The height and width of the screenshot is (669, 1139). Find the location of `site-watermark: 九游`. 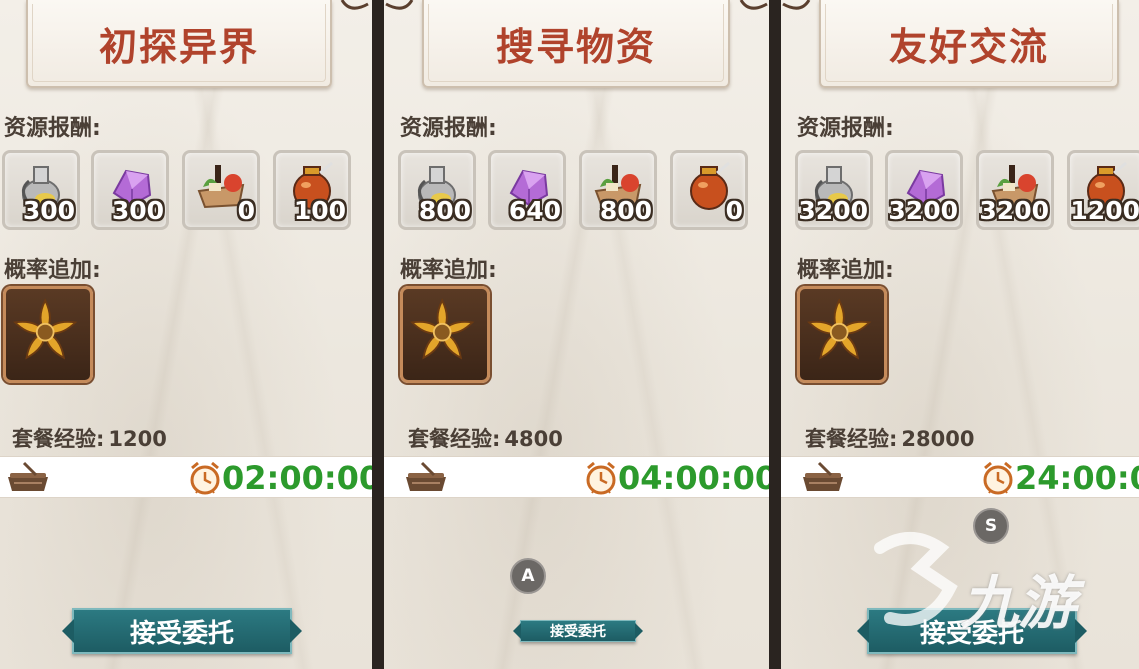

site-watermark: 九游 is located at coordinates (1018, 603).